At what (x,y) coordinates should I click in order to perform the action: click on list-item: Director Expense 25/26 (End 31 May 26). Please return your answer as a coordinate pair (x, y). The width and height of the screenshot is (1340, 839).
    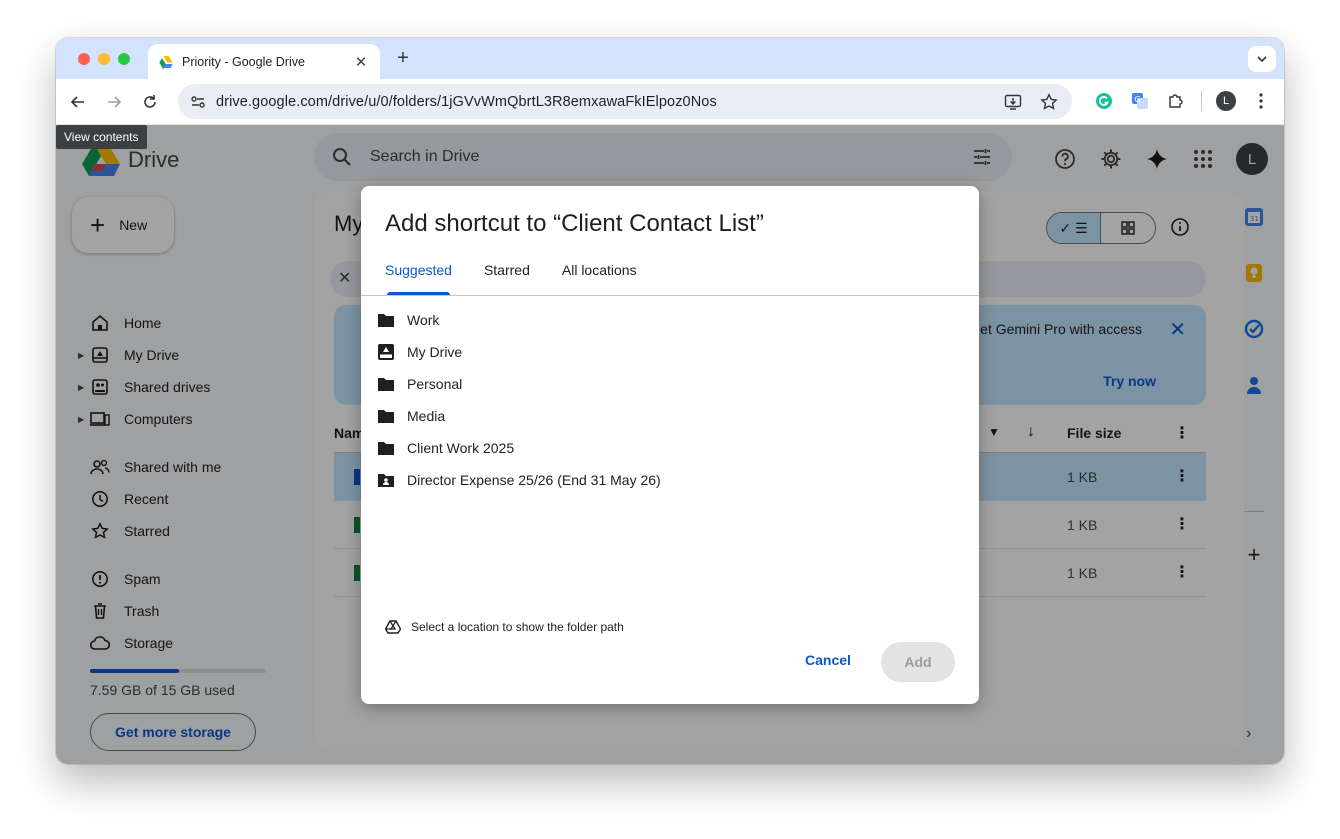
    Looking at the image, I should click on (670, 480).